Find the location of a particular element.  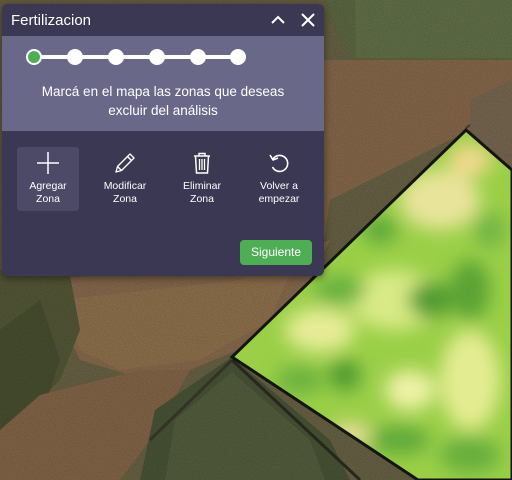

pencil-icon is located at coordinates (125, 163).